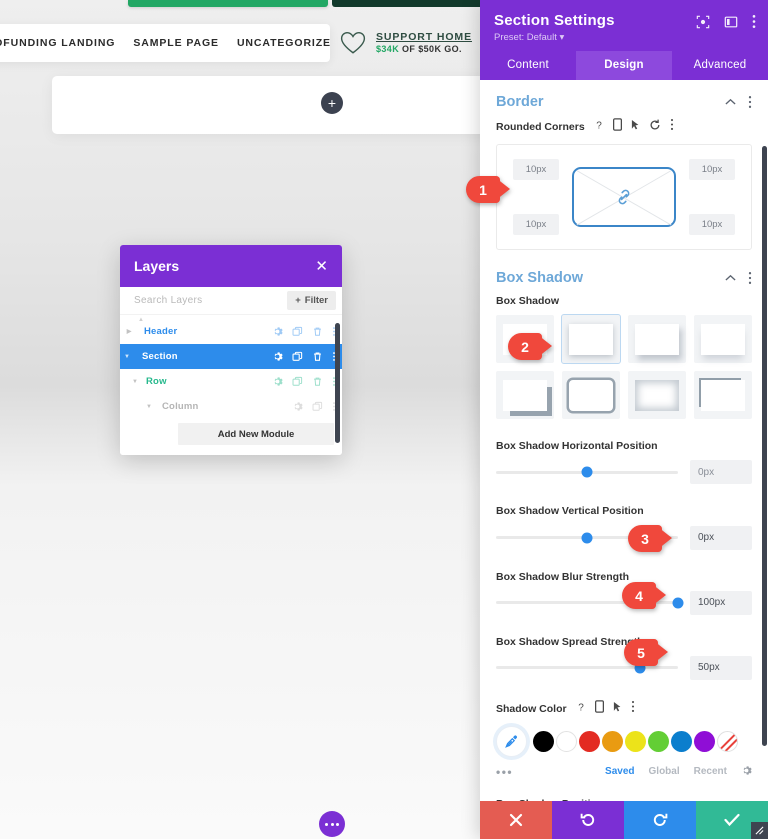 The width and height of the screenshot is (768, 839). Describe the element at coordinates (588, 820) in the screenshot. I see `undo-button` at that location.